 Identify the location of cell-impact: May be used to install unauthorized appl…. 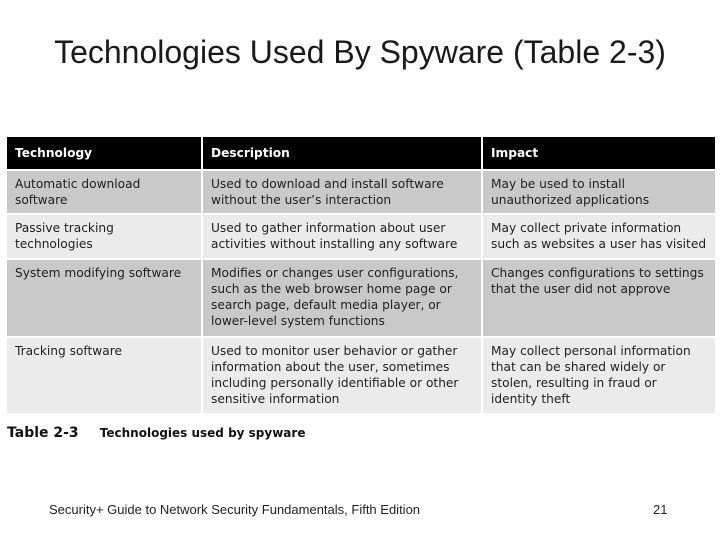
(599, 193).